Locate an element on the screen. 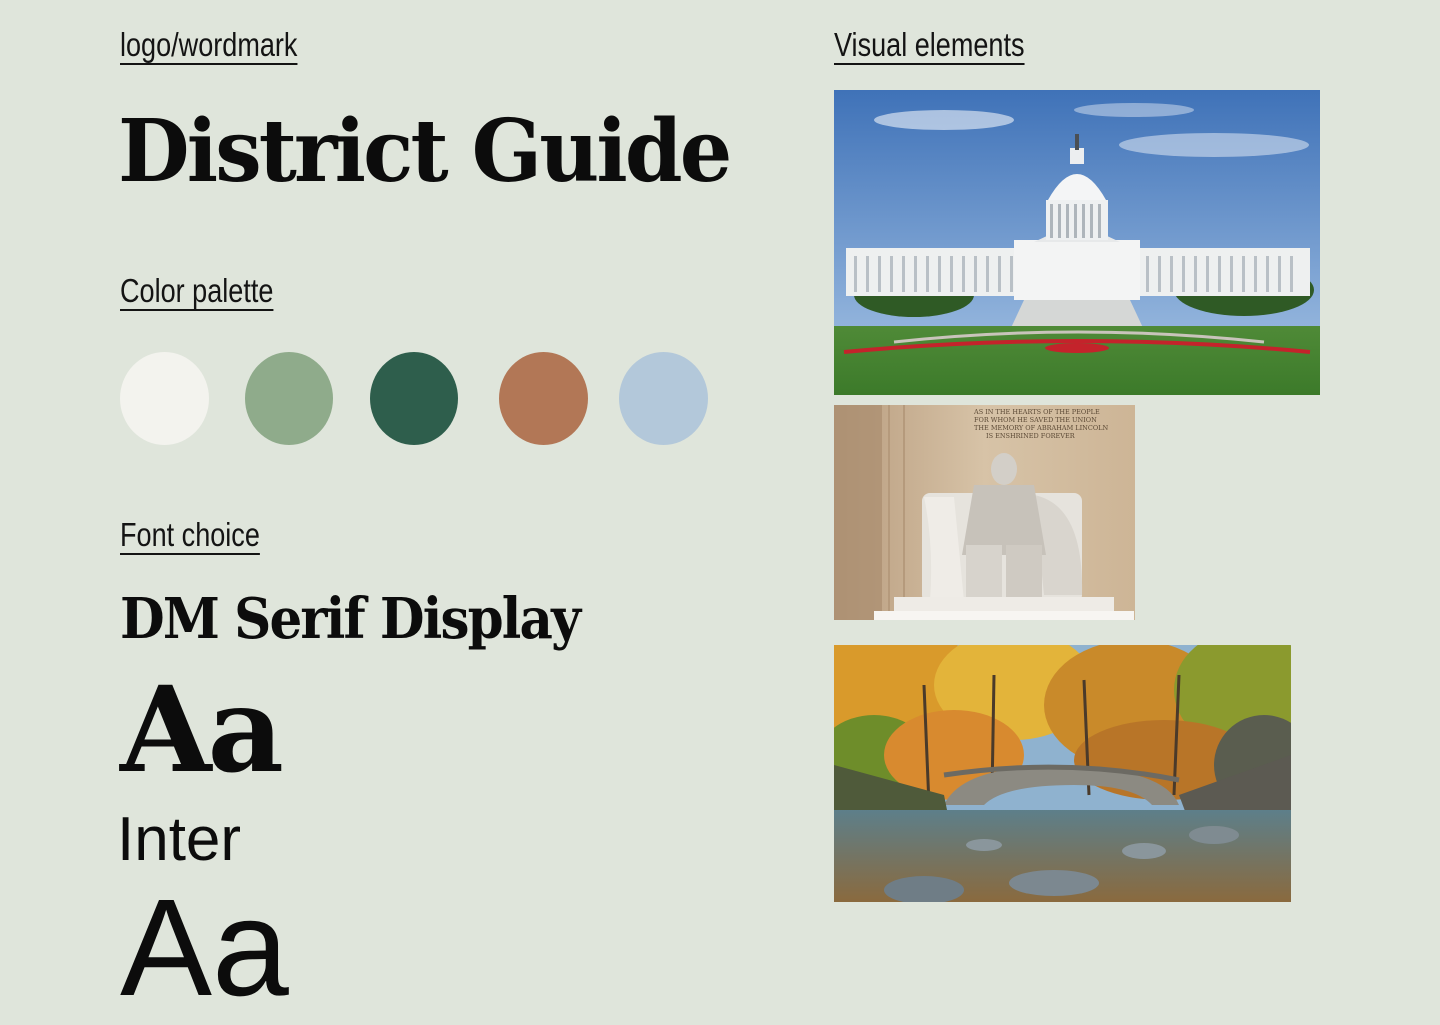  wordmark: District Guide is located at coordinates (425, 151).